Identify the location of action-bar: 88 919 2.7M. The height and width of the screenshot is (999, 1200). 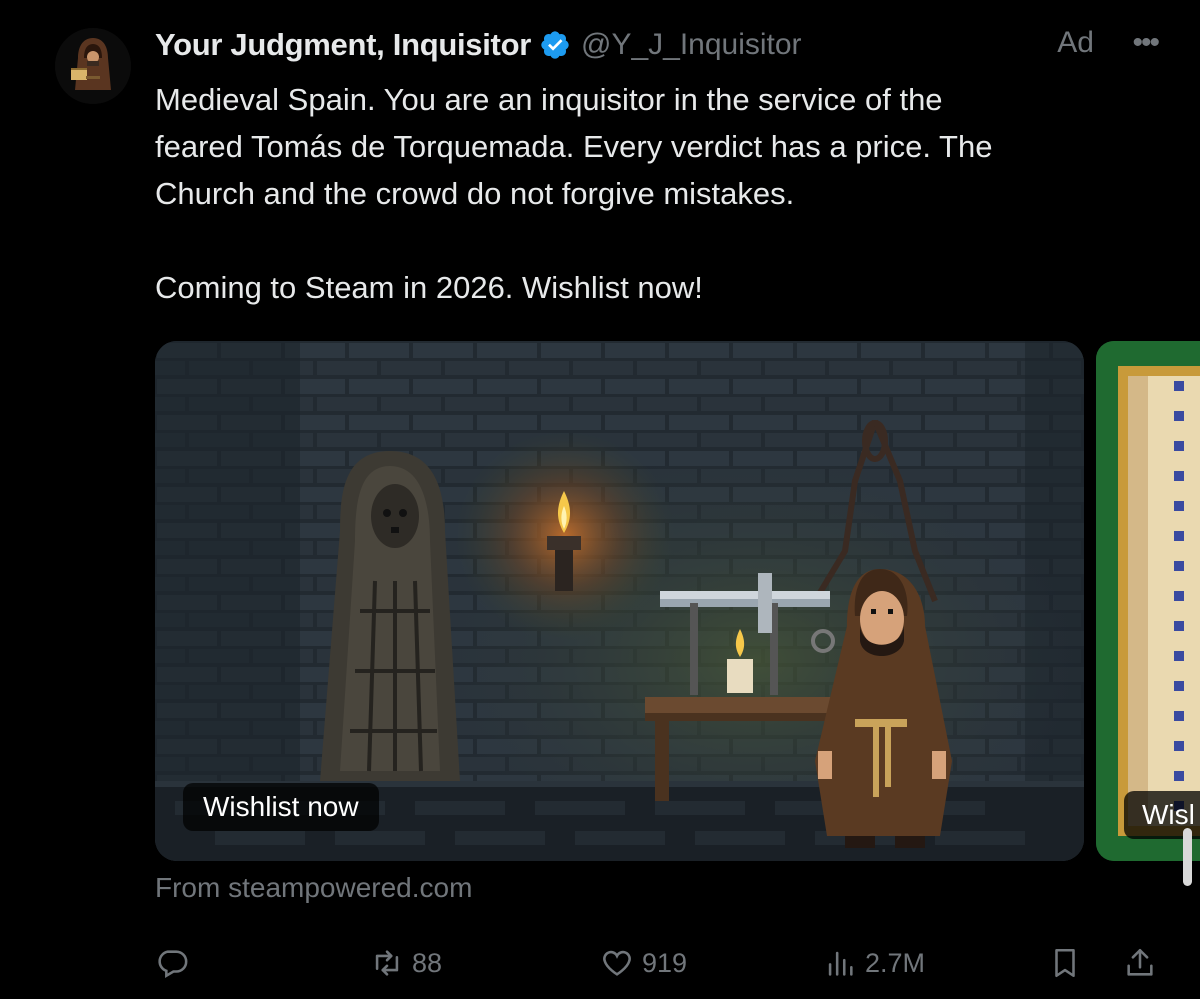
(660, 963).